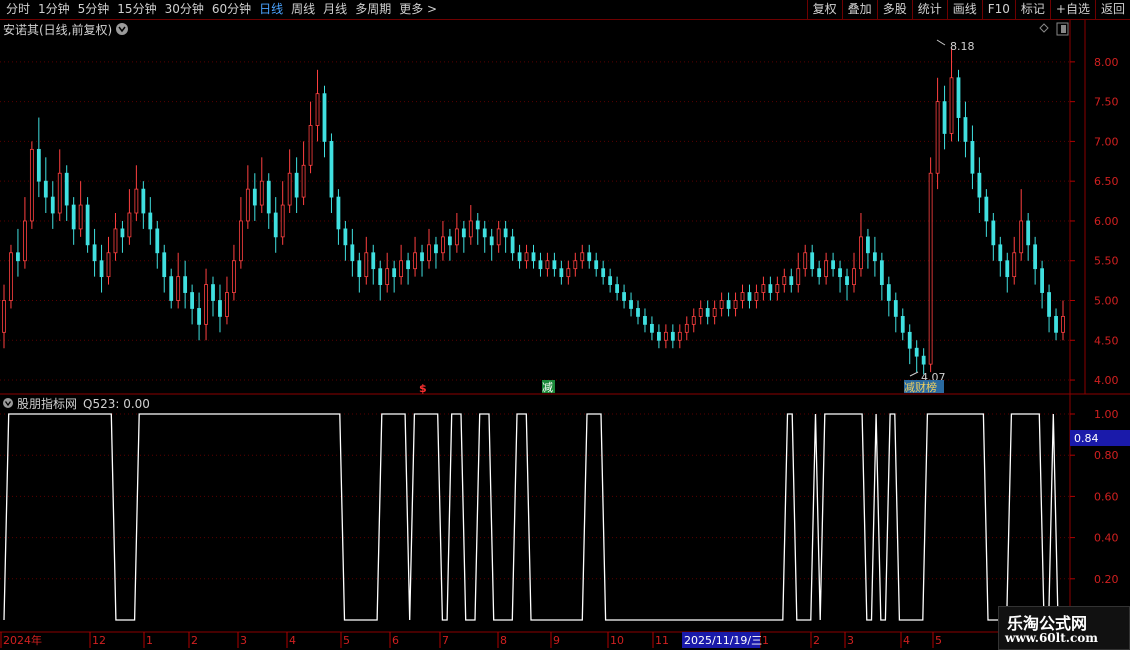 The width and height of the screenshot is (1130, 650). What do you see at coordinates (335, 9) in the screenshot?
I see `period-tab-8: 月线` at bounding box center [335, 9].